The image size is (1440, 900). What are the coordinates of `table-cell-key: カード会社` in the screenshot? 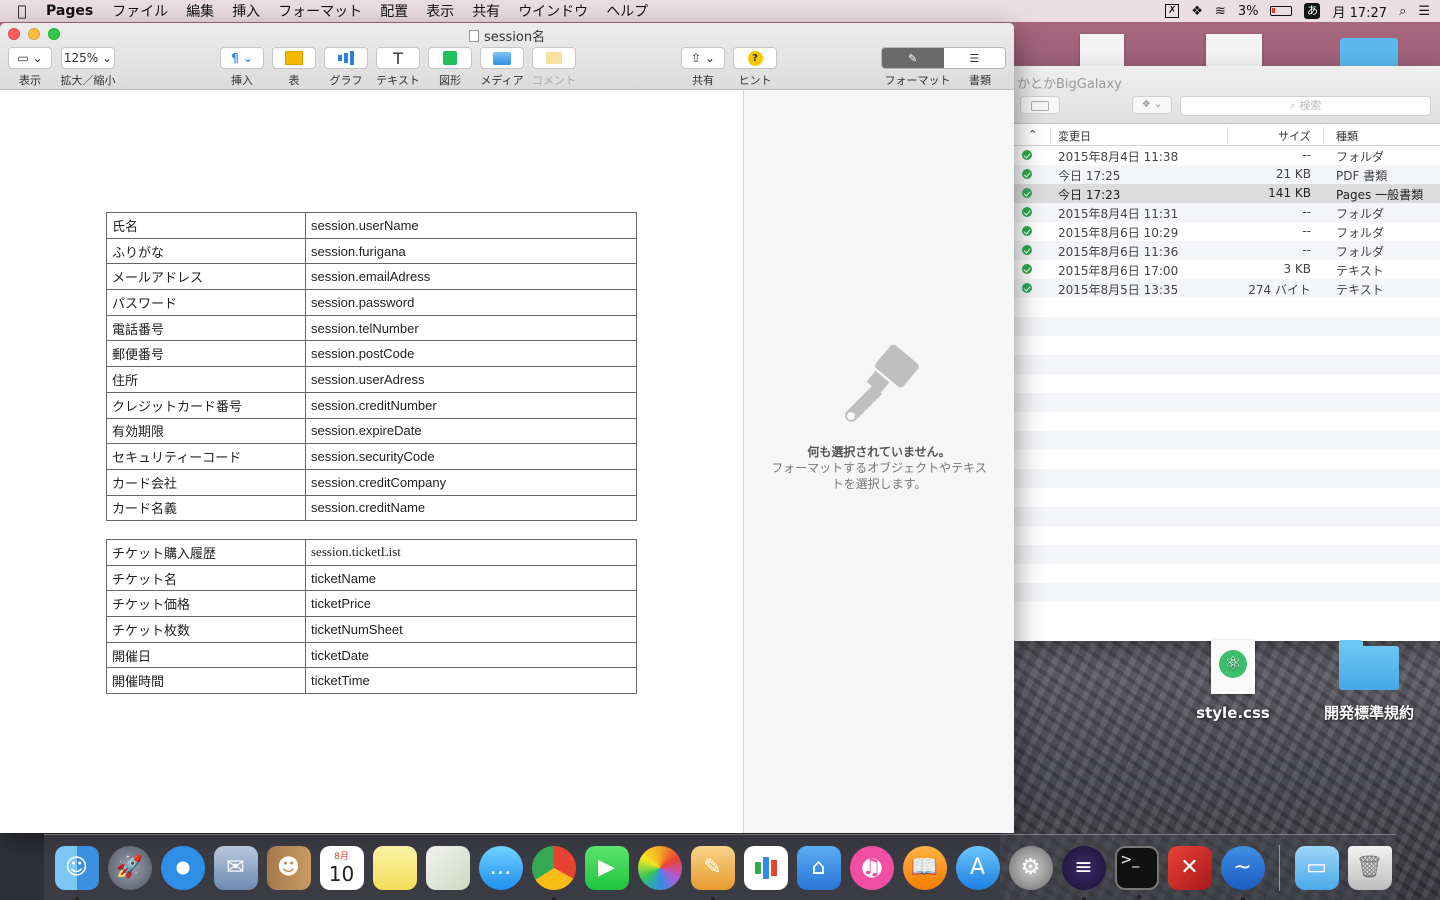 It's located at (206, 482).